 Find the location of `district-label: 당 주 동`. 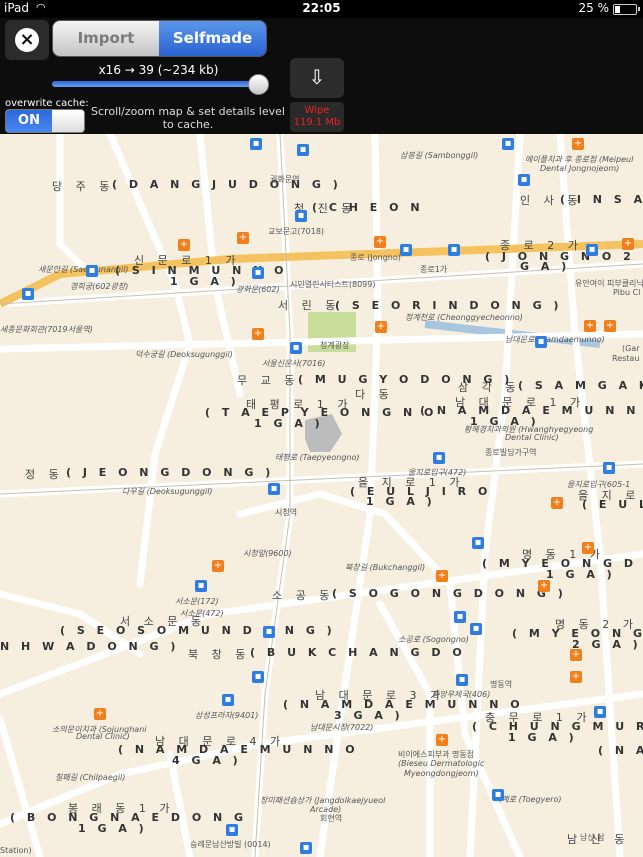

district-label: 당 주 동 is located at coordinates (83, 186).